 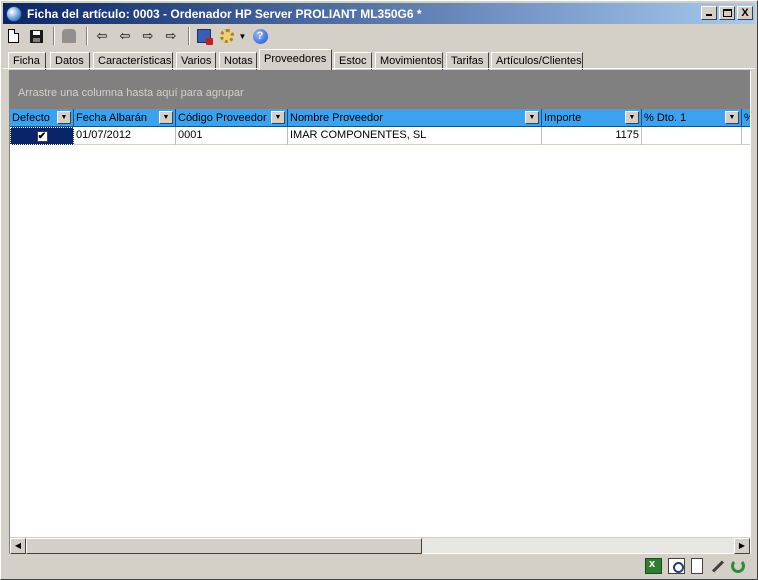 What do you see at coordinates (415, 118) in the screenshot?
I see `column-header-nombre-proveedor: Nombre Proveedor ▼` at bounding box center [415, 118].